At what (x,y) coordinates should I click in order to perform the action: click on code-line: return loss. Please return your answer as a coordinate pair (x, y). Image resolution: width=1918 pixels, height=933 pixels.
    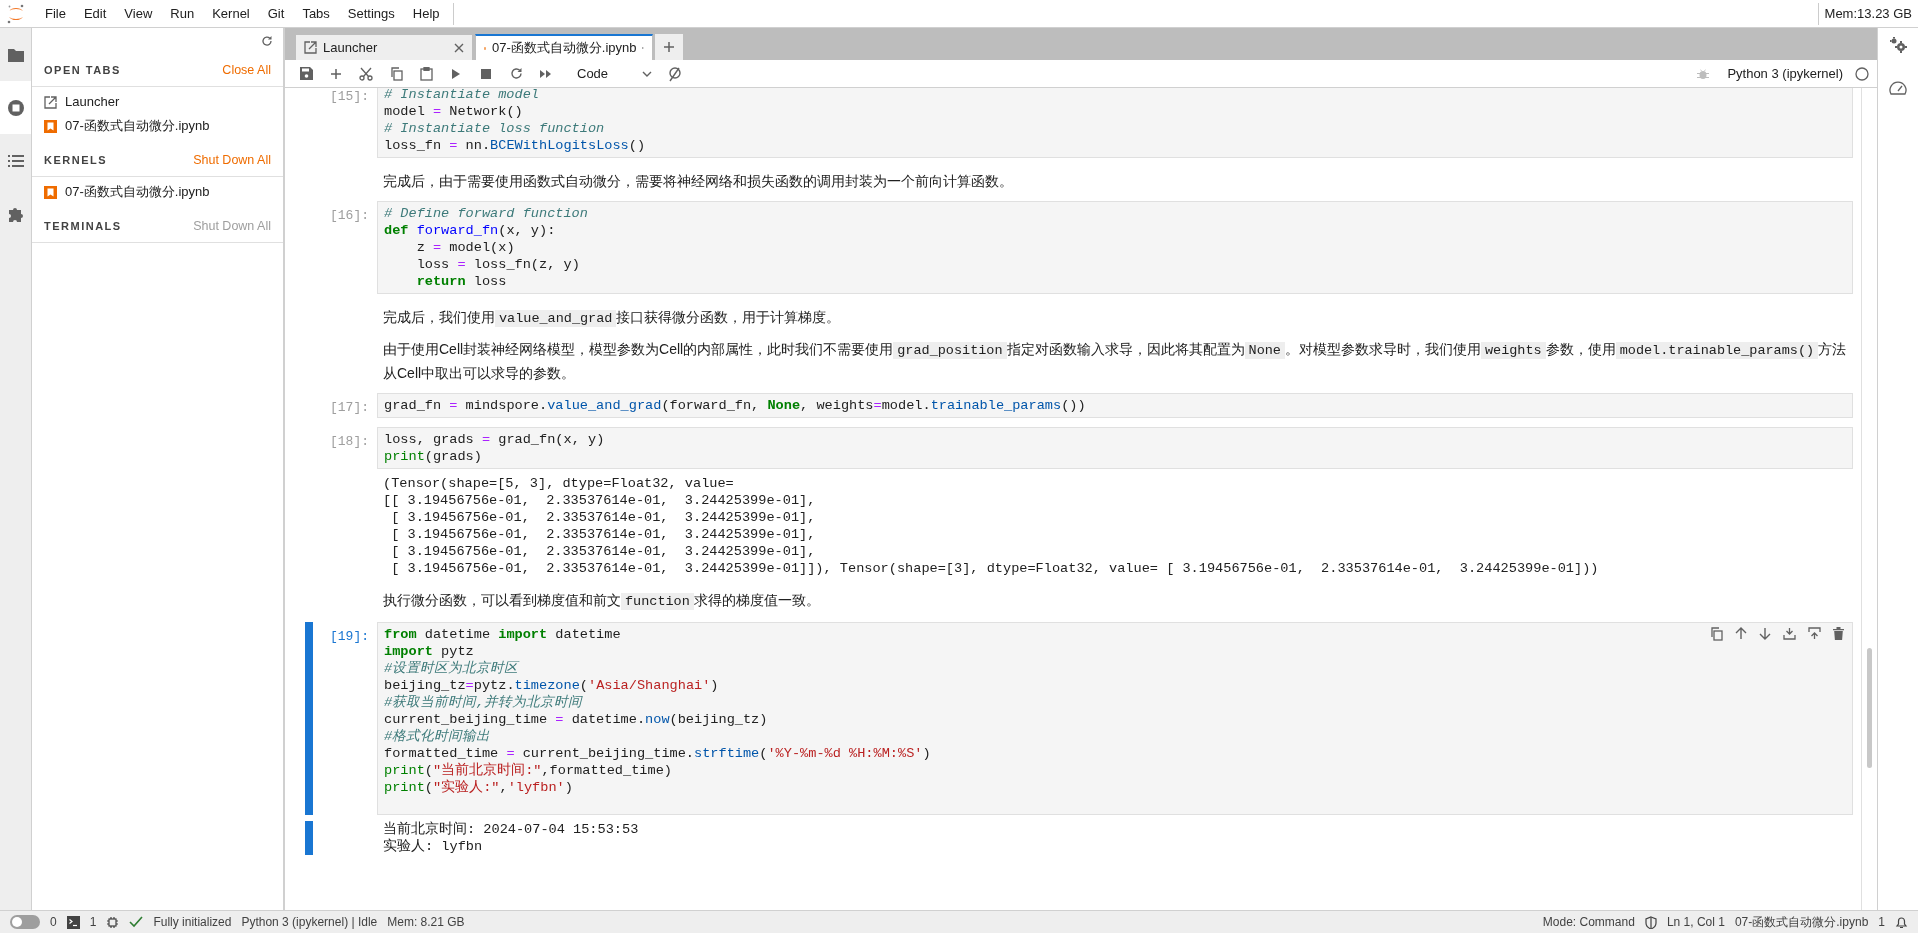
    Looking at the image, I should click on (461, 281).